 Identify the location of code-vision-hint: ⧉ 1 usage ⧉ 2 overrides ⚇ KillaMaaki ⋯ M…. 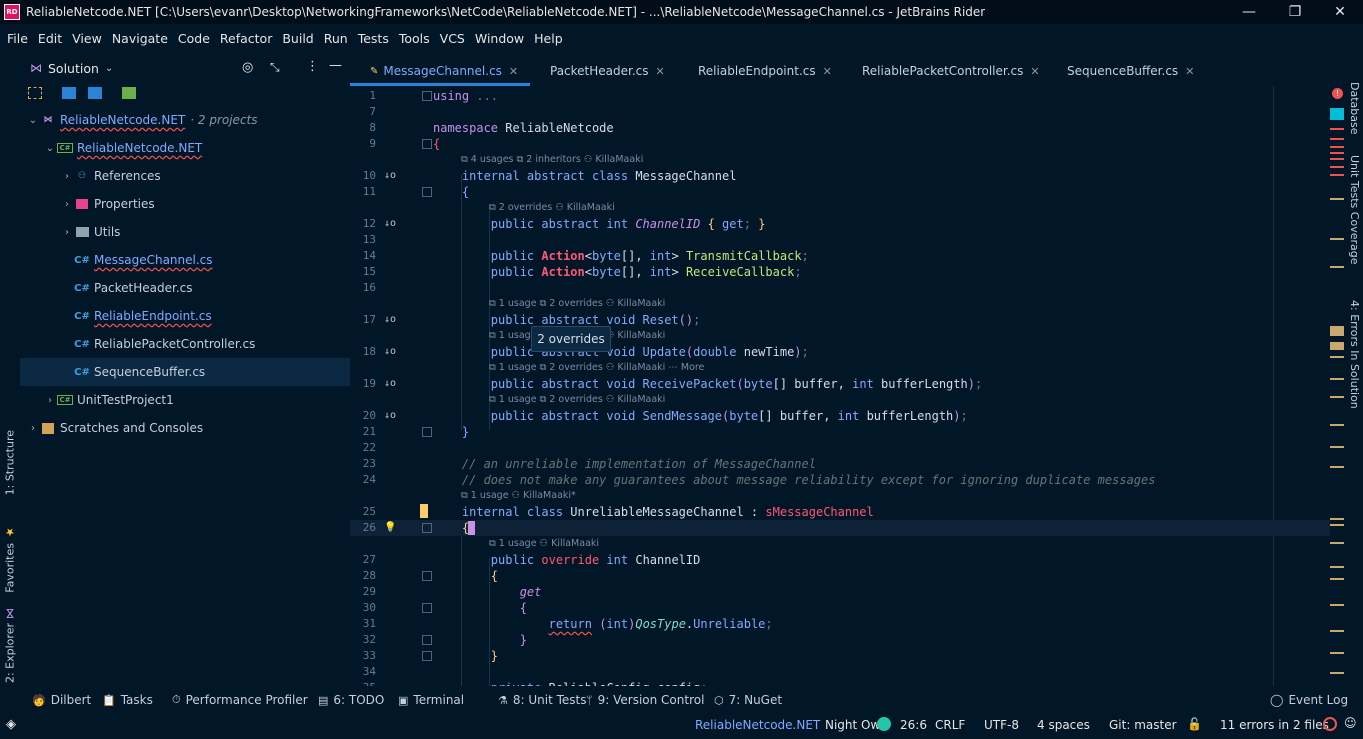
(596, 368).